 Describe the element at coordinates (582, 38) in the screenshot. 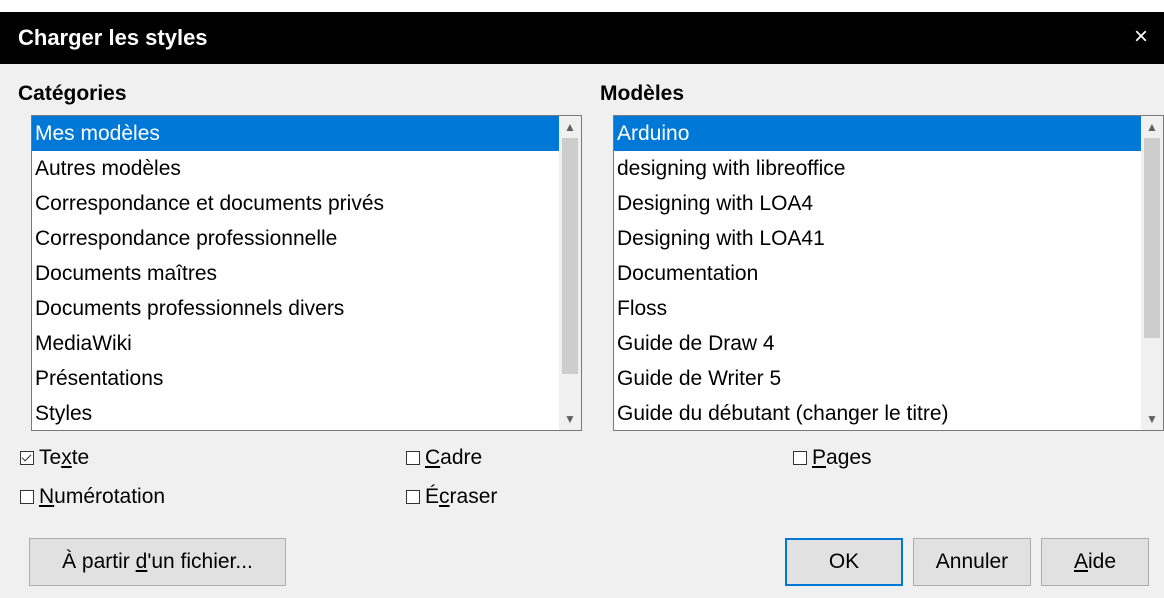

I see `title-bar: Charger les styles ×` at that location.